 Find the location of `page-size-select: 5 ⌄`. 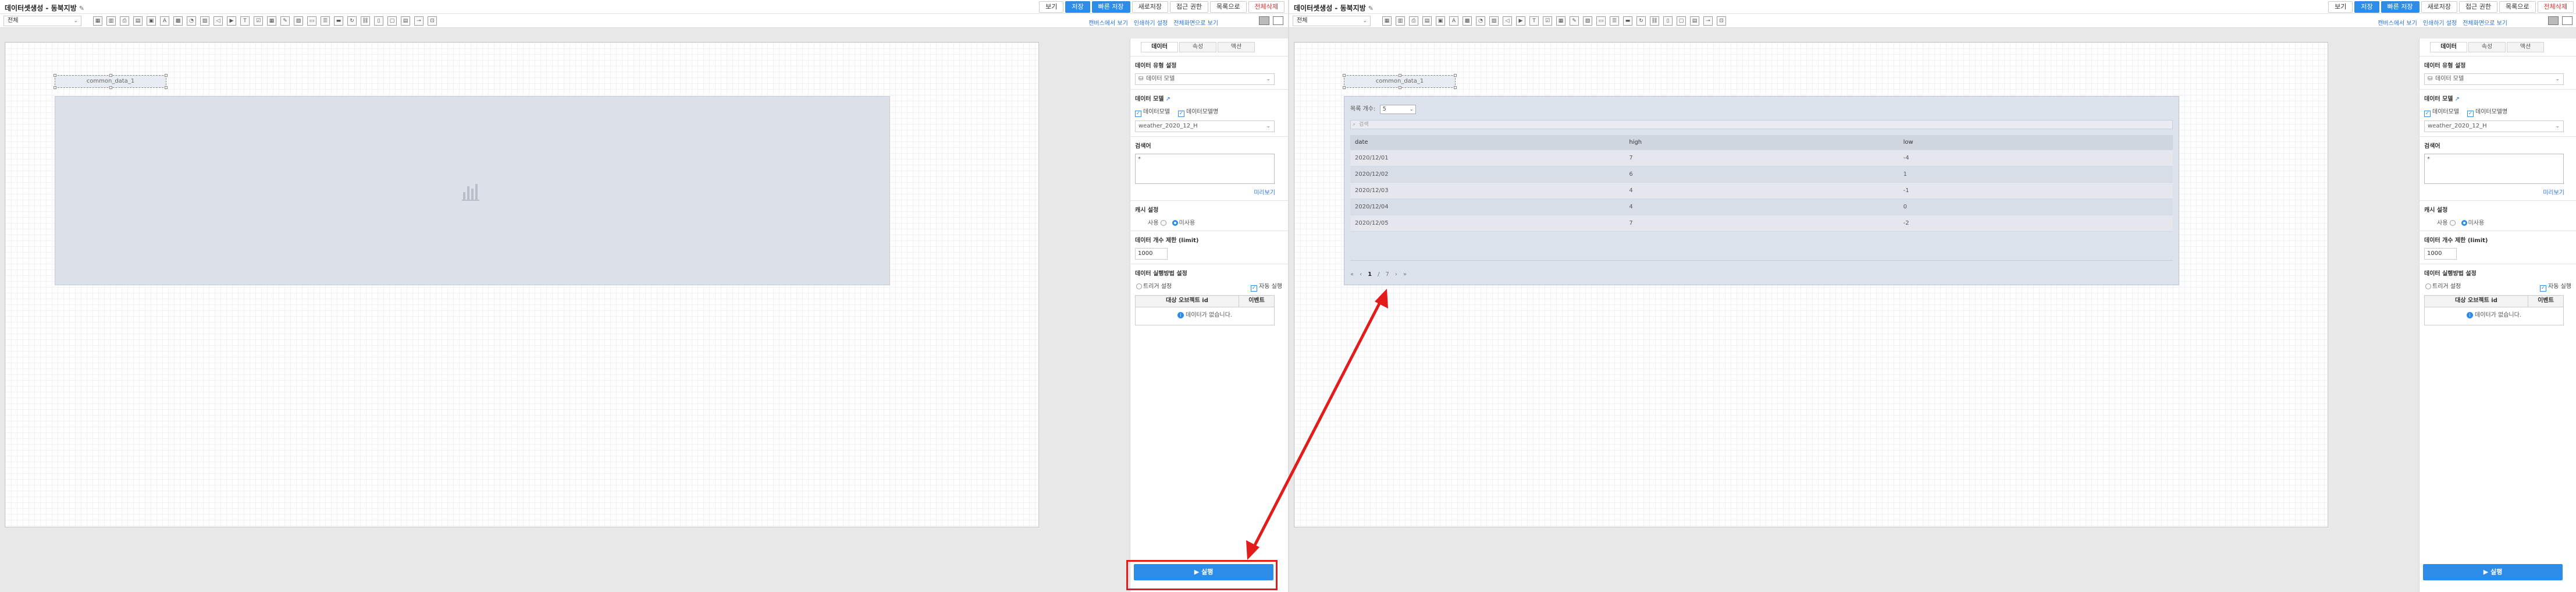

page-size-select: 5 ⌄ is located at coordinates (1398, 109).